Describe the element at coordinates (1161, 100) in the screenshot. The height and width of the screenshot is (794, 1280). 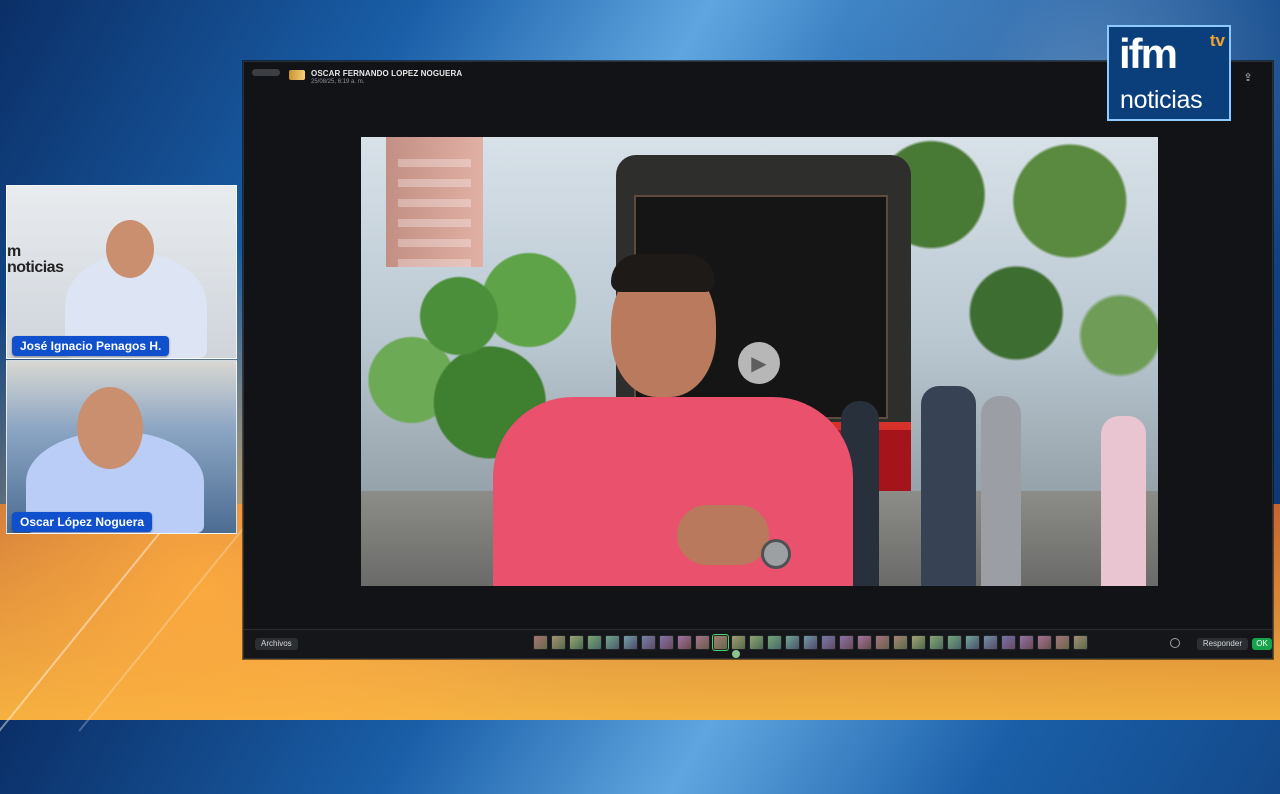
I see `brand-sub: noticias` at that location.